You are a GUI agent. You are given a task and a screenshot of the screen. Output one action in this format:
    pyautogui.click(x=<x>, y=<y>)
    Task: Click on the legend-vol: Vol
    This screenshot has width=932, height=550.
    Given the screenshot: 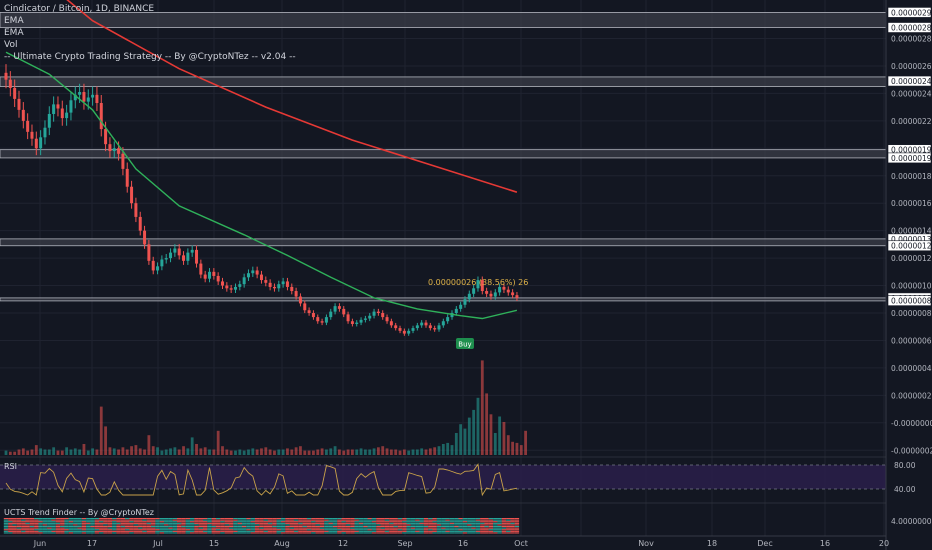 What is the action you would take?
    pyautogui.click(x=150, y=45)
    